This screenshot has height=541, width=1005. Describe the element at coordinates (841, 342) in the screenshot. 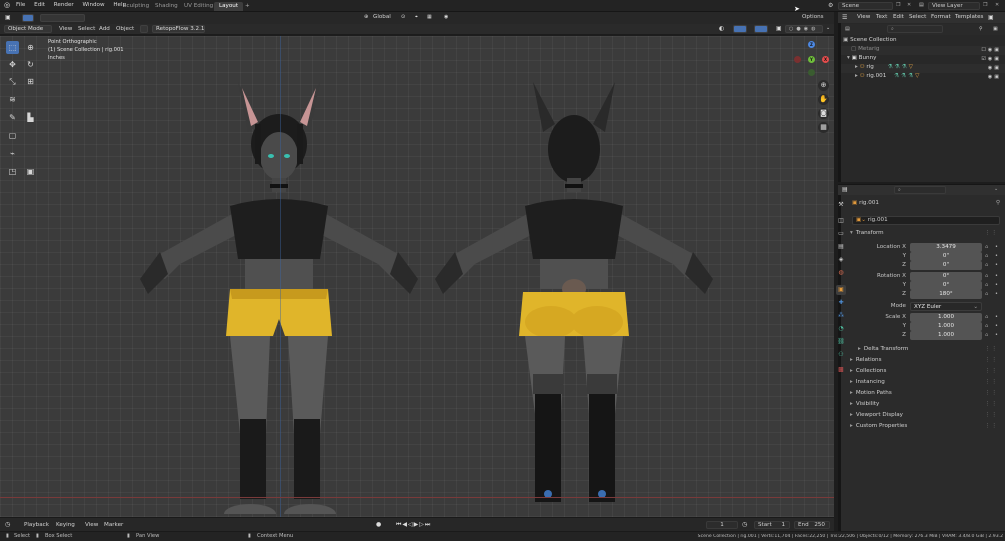

I see `constraints-tab-icon: ⛓` at that location.